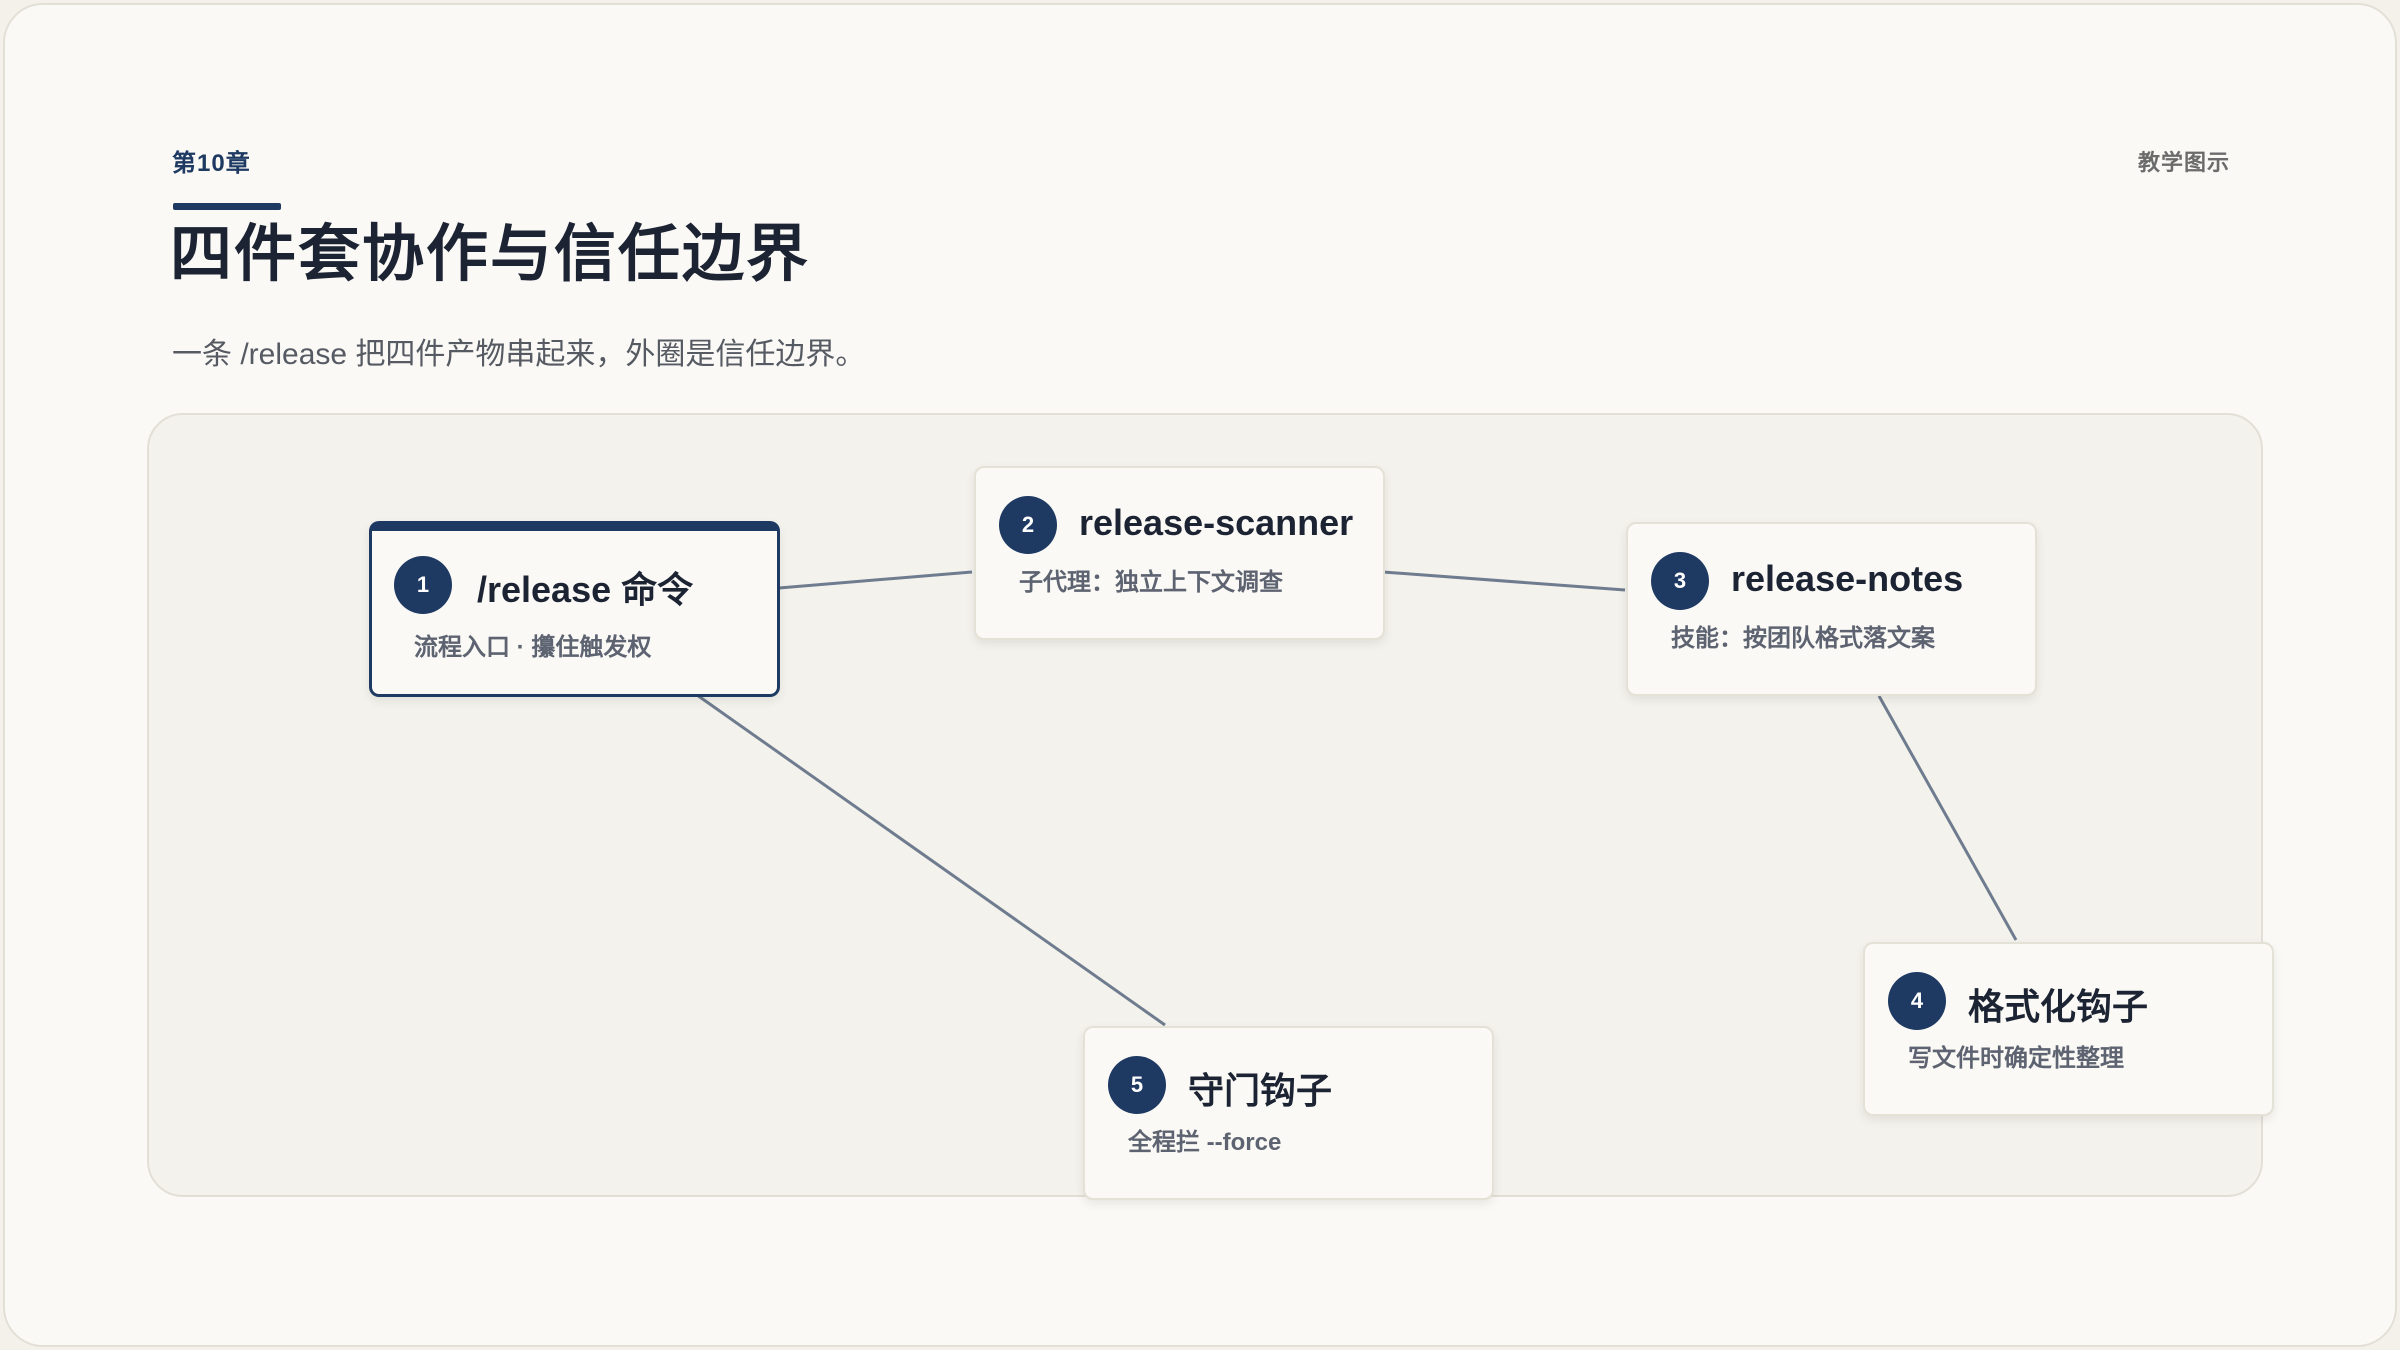 Image resolution: width=2400 pixels, height=1350 pixels. I want to click on node-format-hook: 4 格式化钩子 写文件时确定性整理, so click(2068, 1029).